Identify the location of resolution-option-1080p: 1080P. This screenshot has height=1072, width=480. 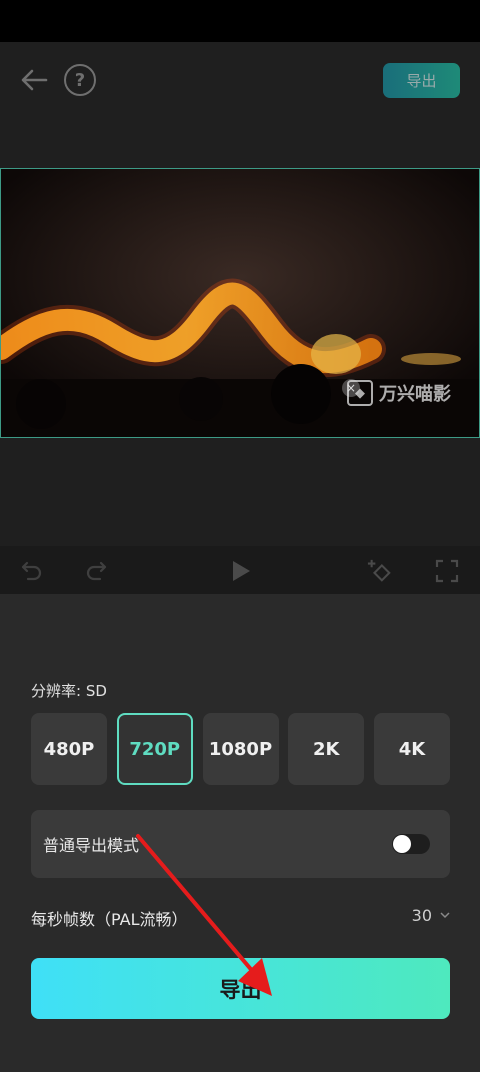
(240, 749).